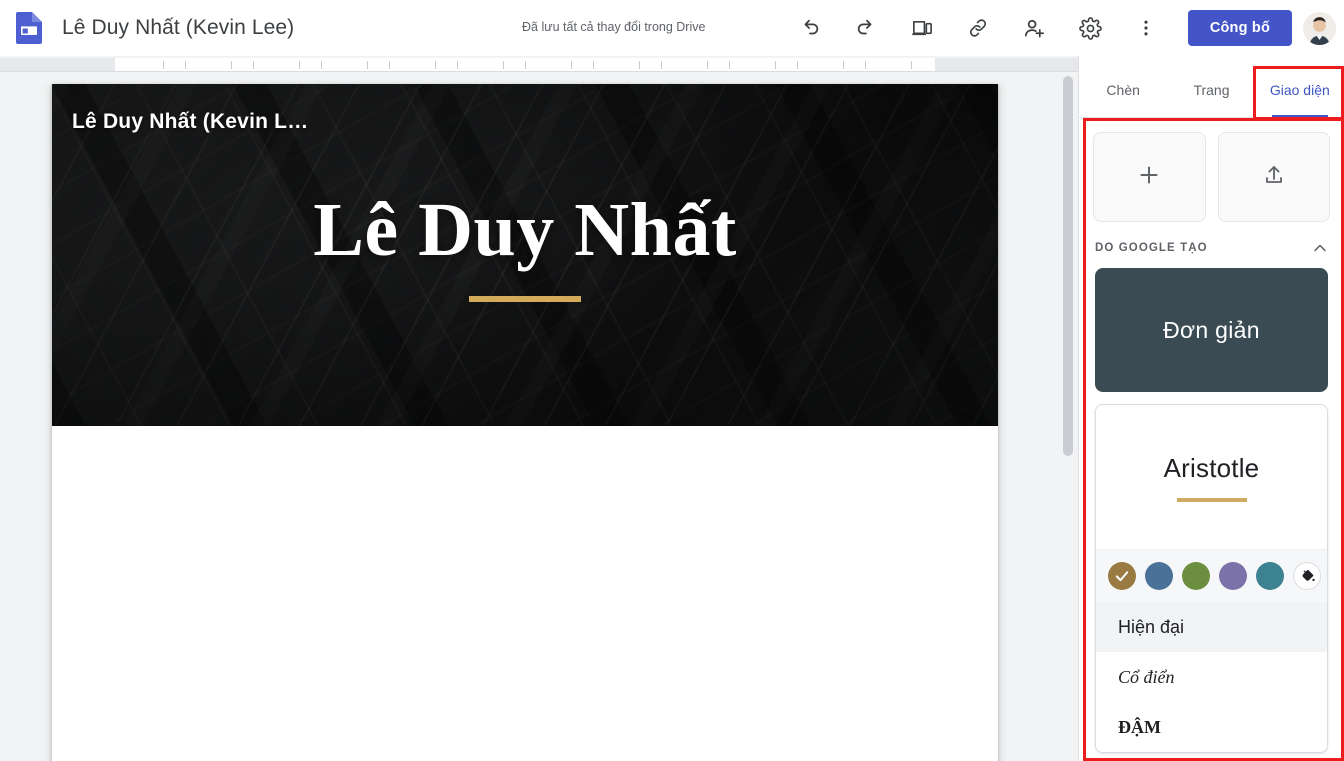 The image size is (1344, 761). Describe the element at coordinates (1211, 467) in the screenshot. I see `theme-name-aristotle: Aristotle` at that location.